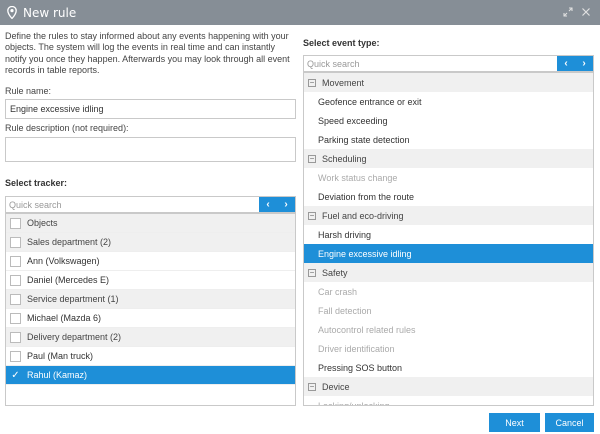 Image resolution: width=600 pixels, height=434 pixels. I want to click on tracker-item-label: Daniel (Mercedes E), so click(68, 280).